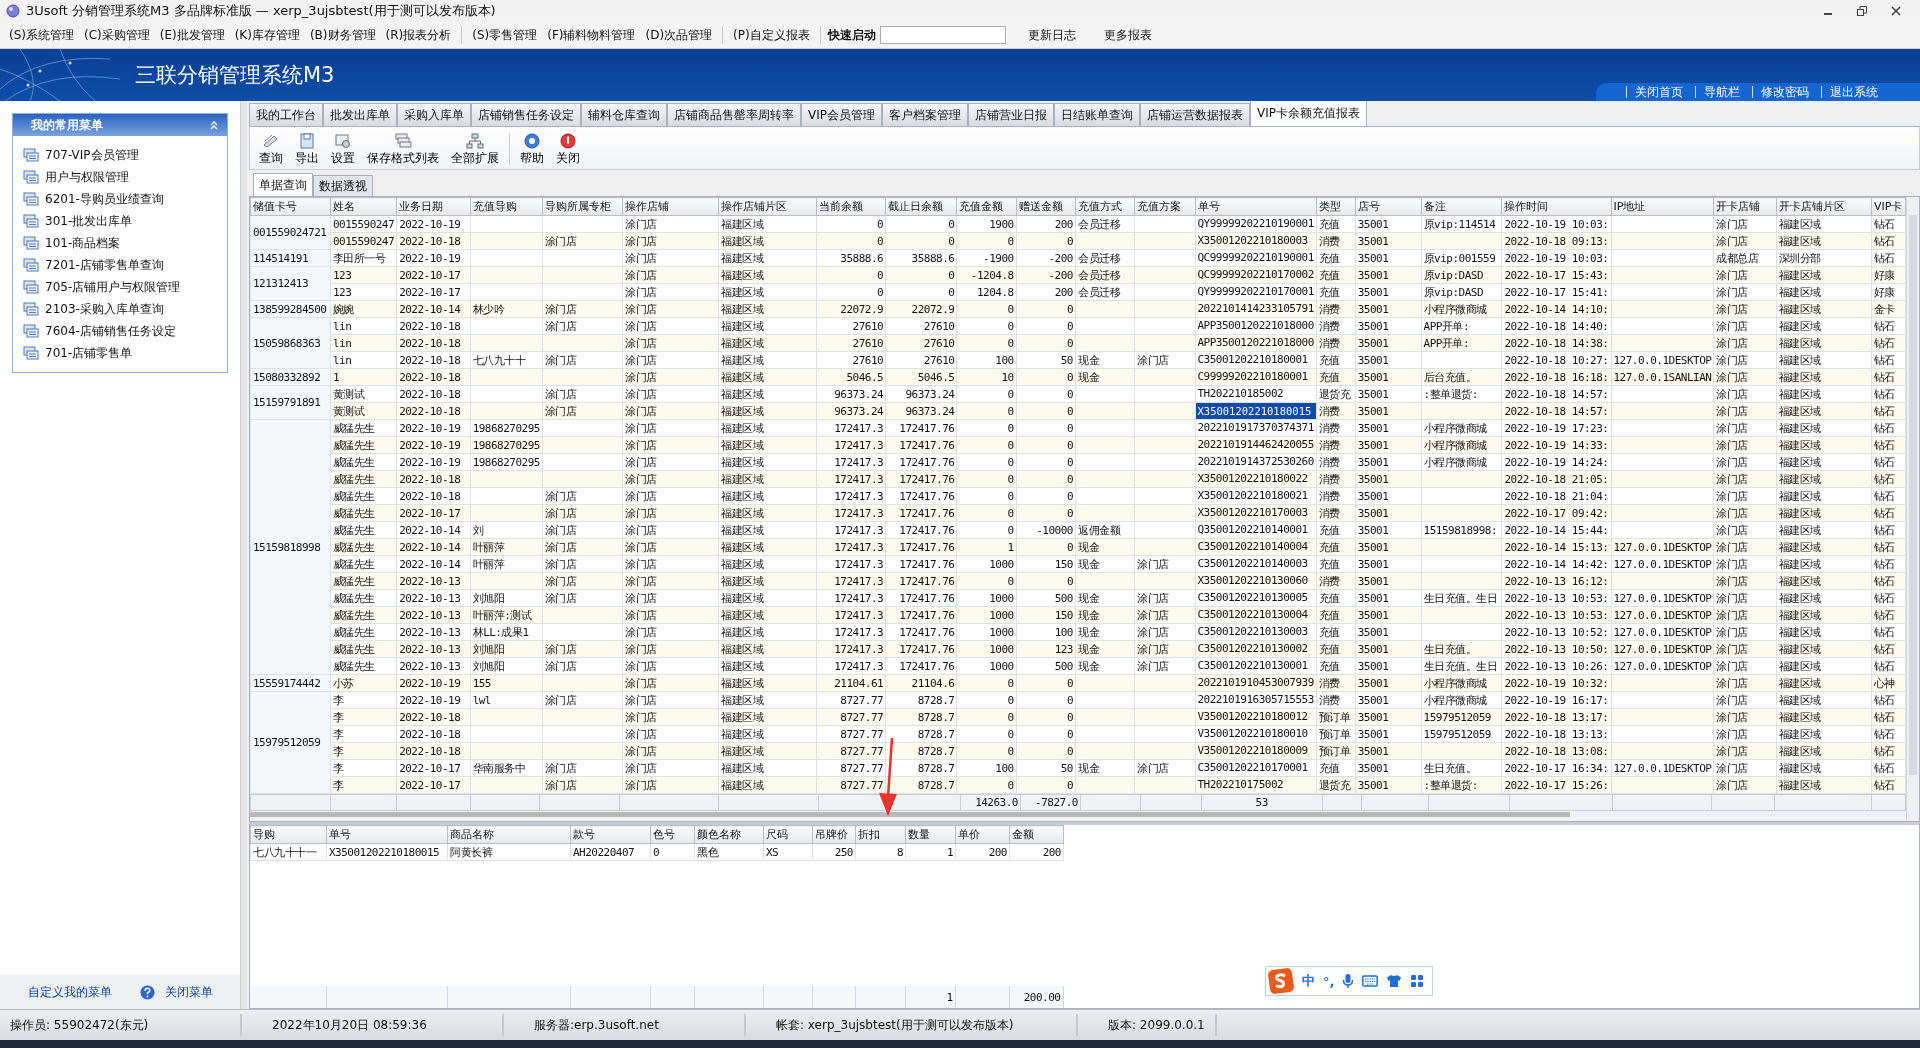  I want to click on column-header: VIP卡, so click(1888, 206).